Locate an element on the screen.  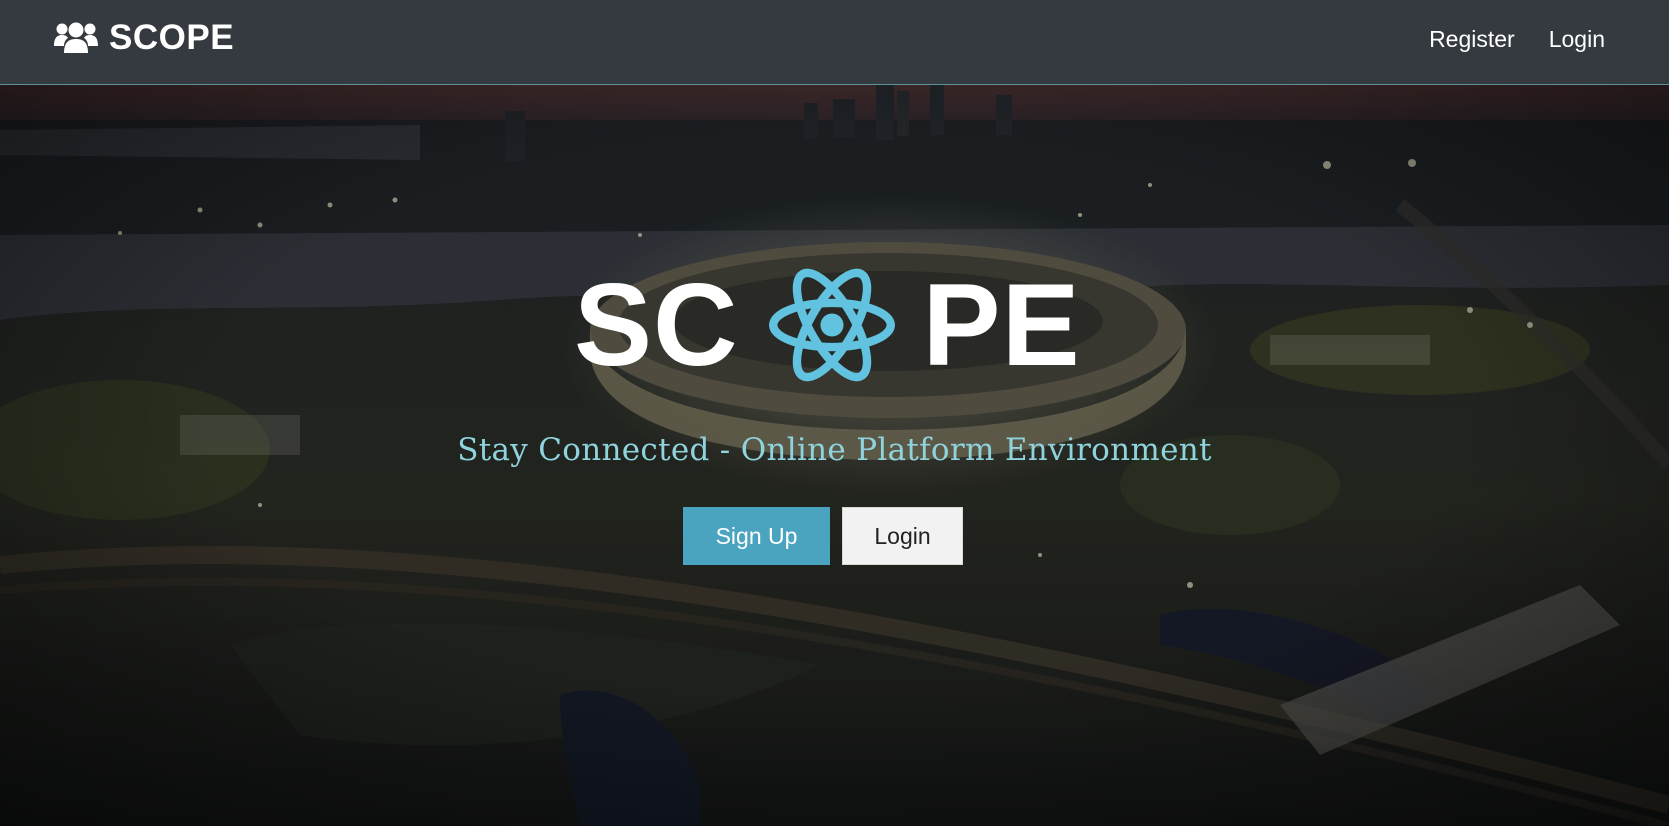
top-navbar: SCOPE Register Login is located at coordinates (834, 42).